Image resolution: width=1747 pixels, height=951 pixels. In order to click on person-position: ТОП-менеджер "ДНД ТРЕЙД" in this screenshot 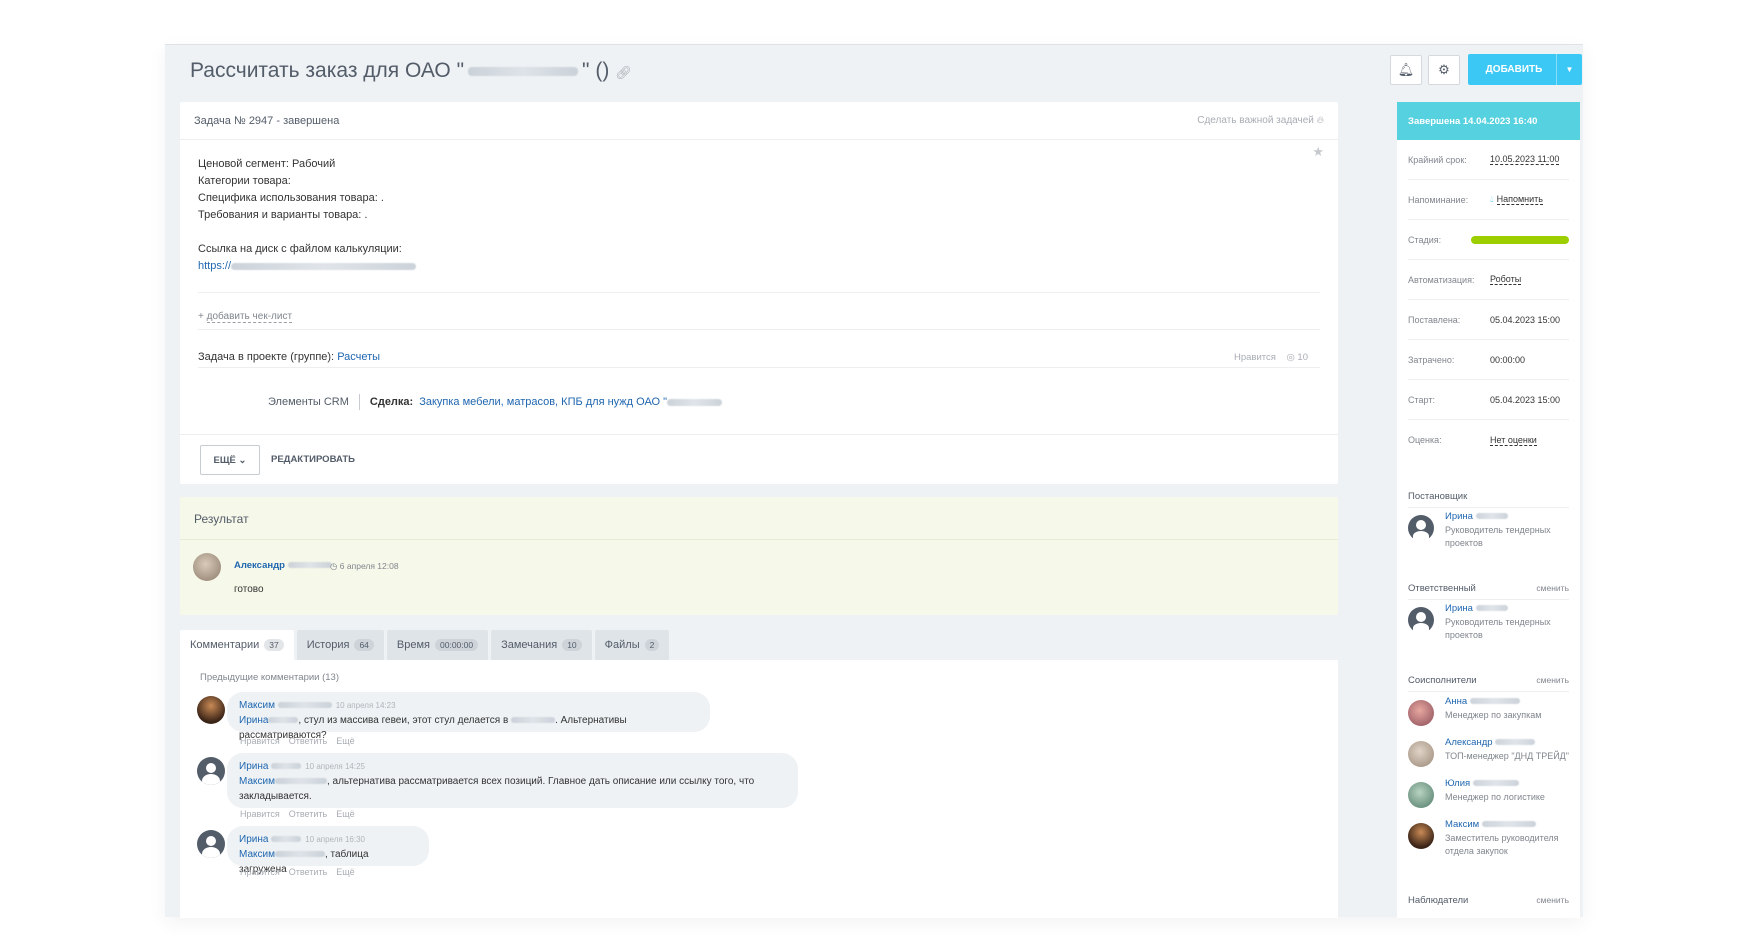, I will do `click(1507, 756)`.